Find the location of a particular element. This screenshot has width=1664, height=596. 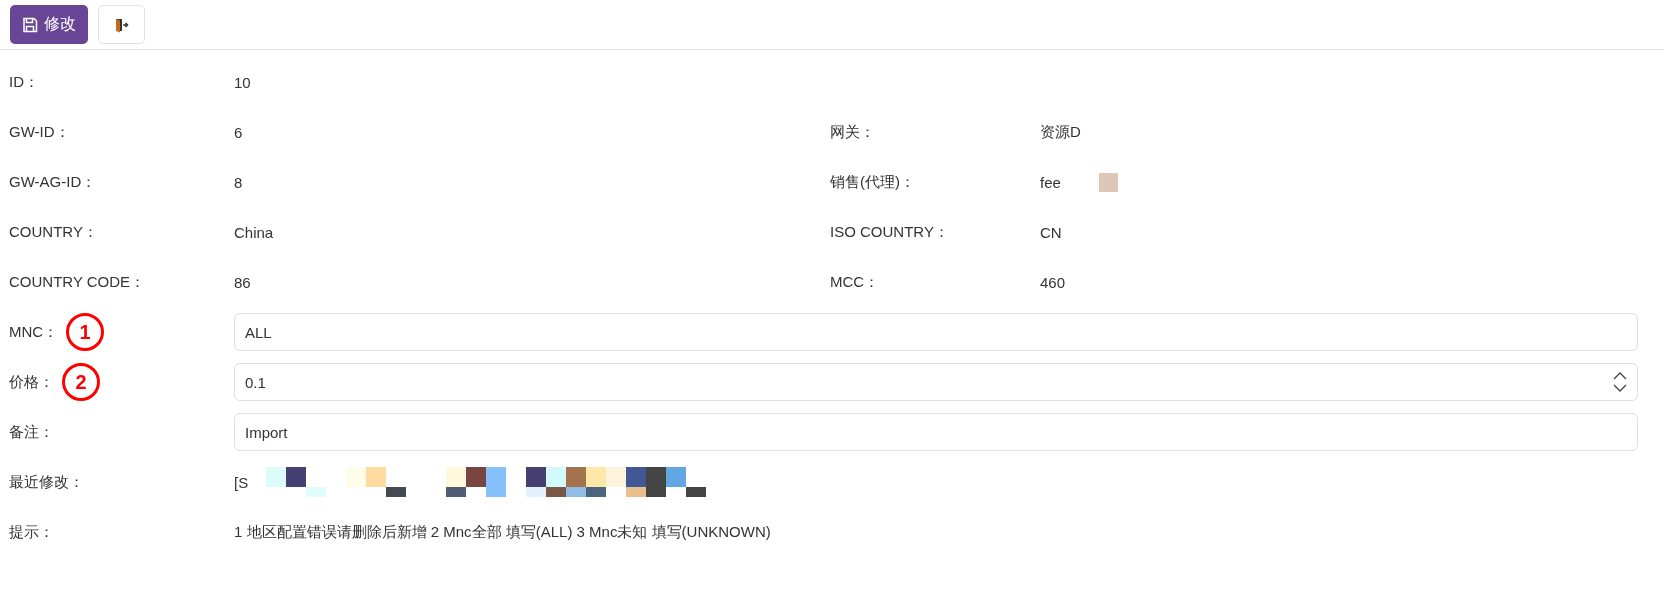

annotation-number: 1 is located at coordinates (85, 332).